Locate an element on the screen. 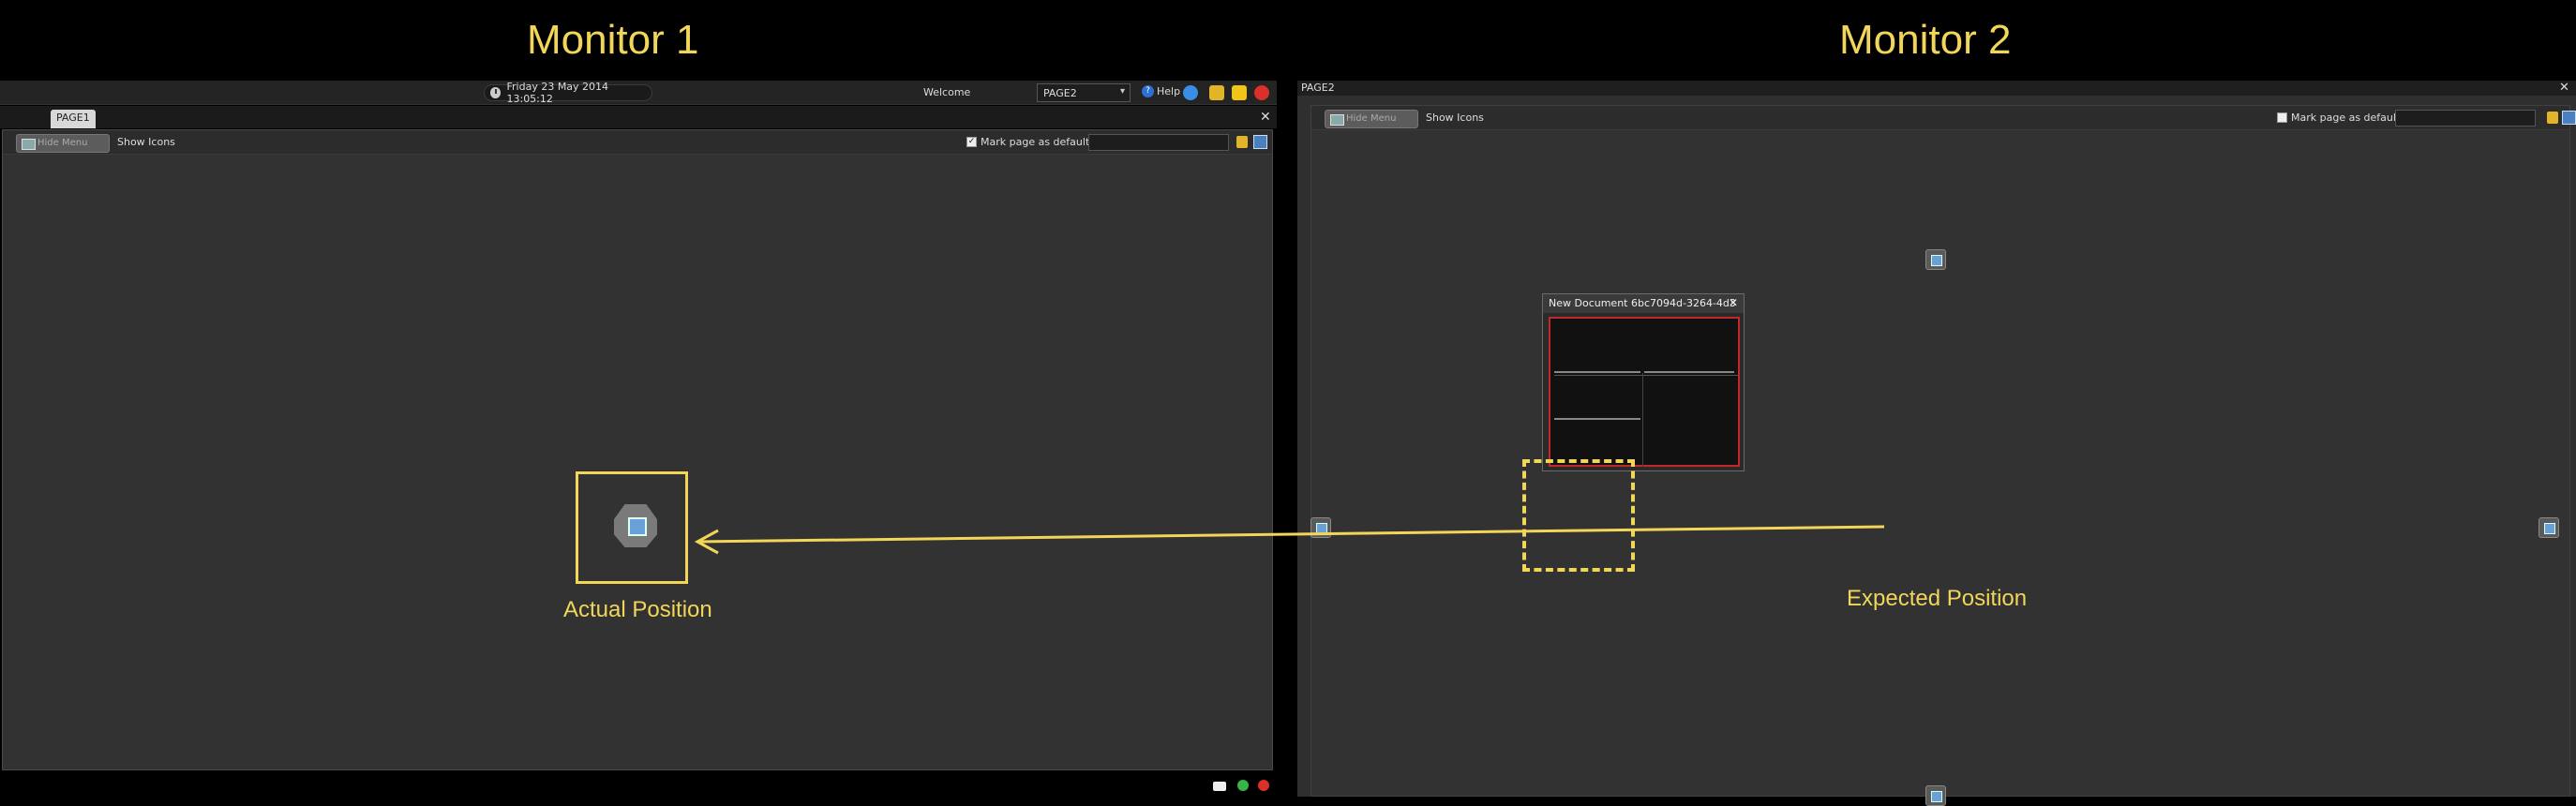  document-title: New Document 6bc7094d-3264-4d3 is located at coordinates (1644, 303).